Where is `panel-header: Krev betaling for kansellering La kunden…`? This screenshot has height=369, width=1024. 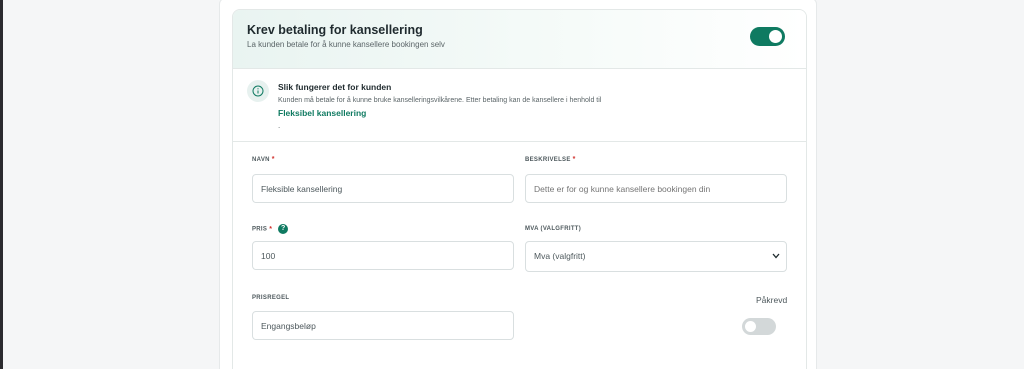
panel-header: Krev betaling for kansellering La kunden… is located at coordinates (519, 39).